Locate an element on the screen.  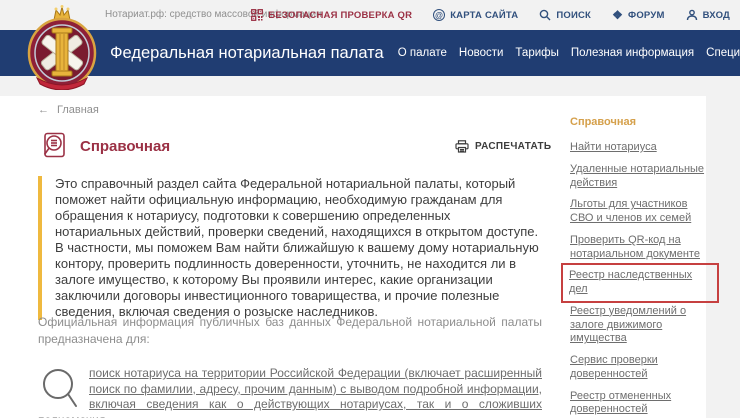
sitemap-label: КАРТА САЙТА is located at coordinates (484, 15).